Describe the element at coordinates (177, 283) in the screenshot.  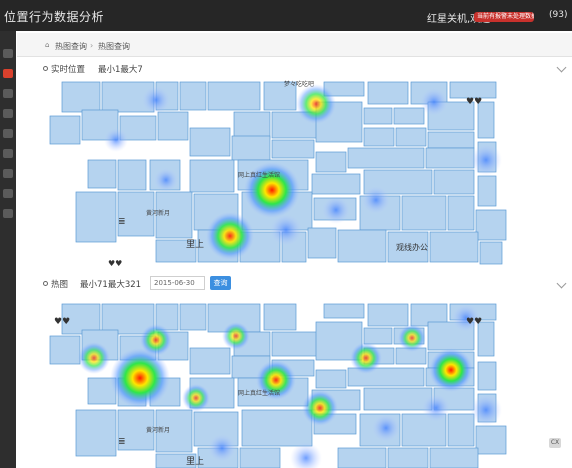
I see `date-input` at that location.